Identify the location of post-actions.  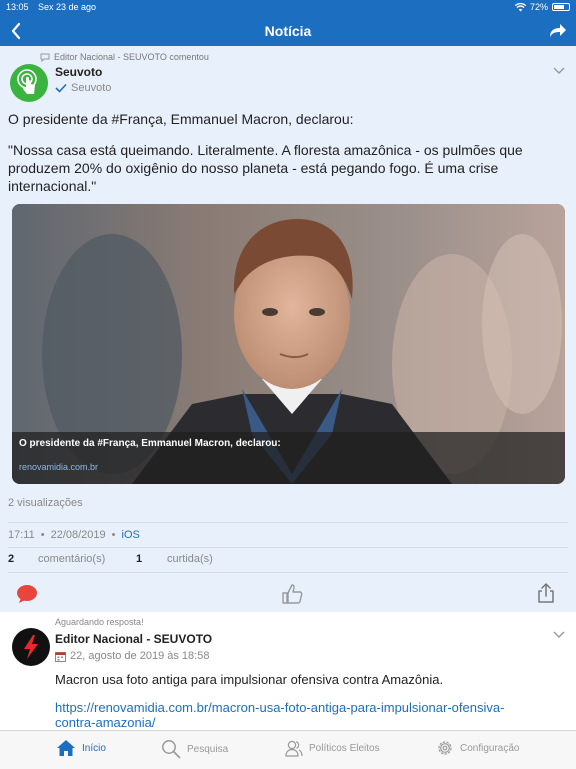
(288, 595).